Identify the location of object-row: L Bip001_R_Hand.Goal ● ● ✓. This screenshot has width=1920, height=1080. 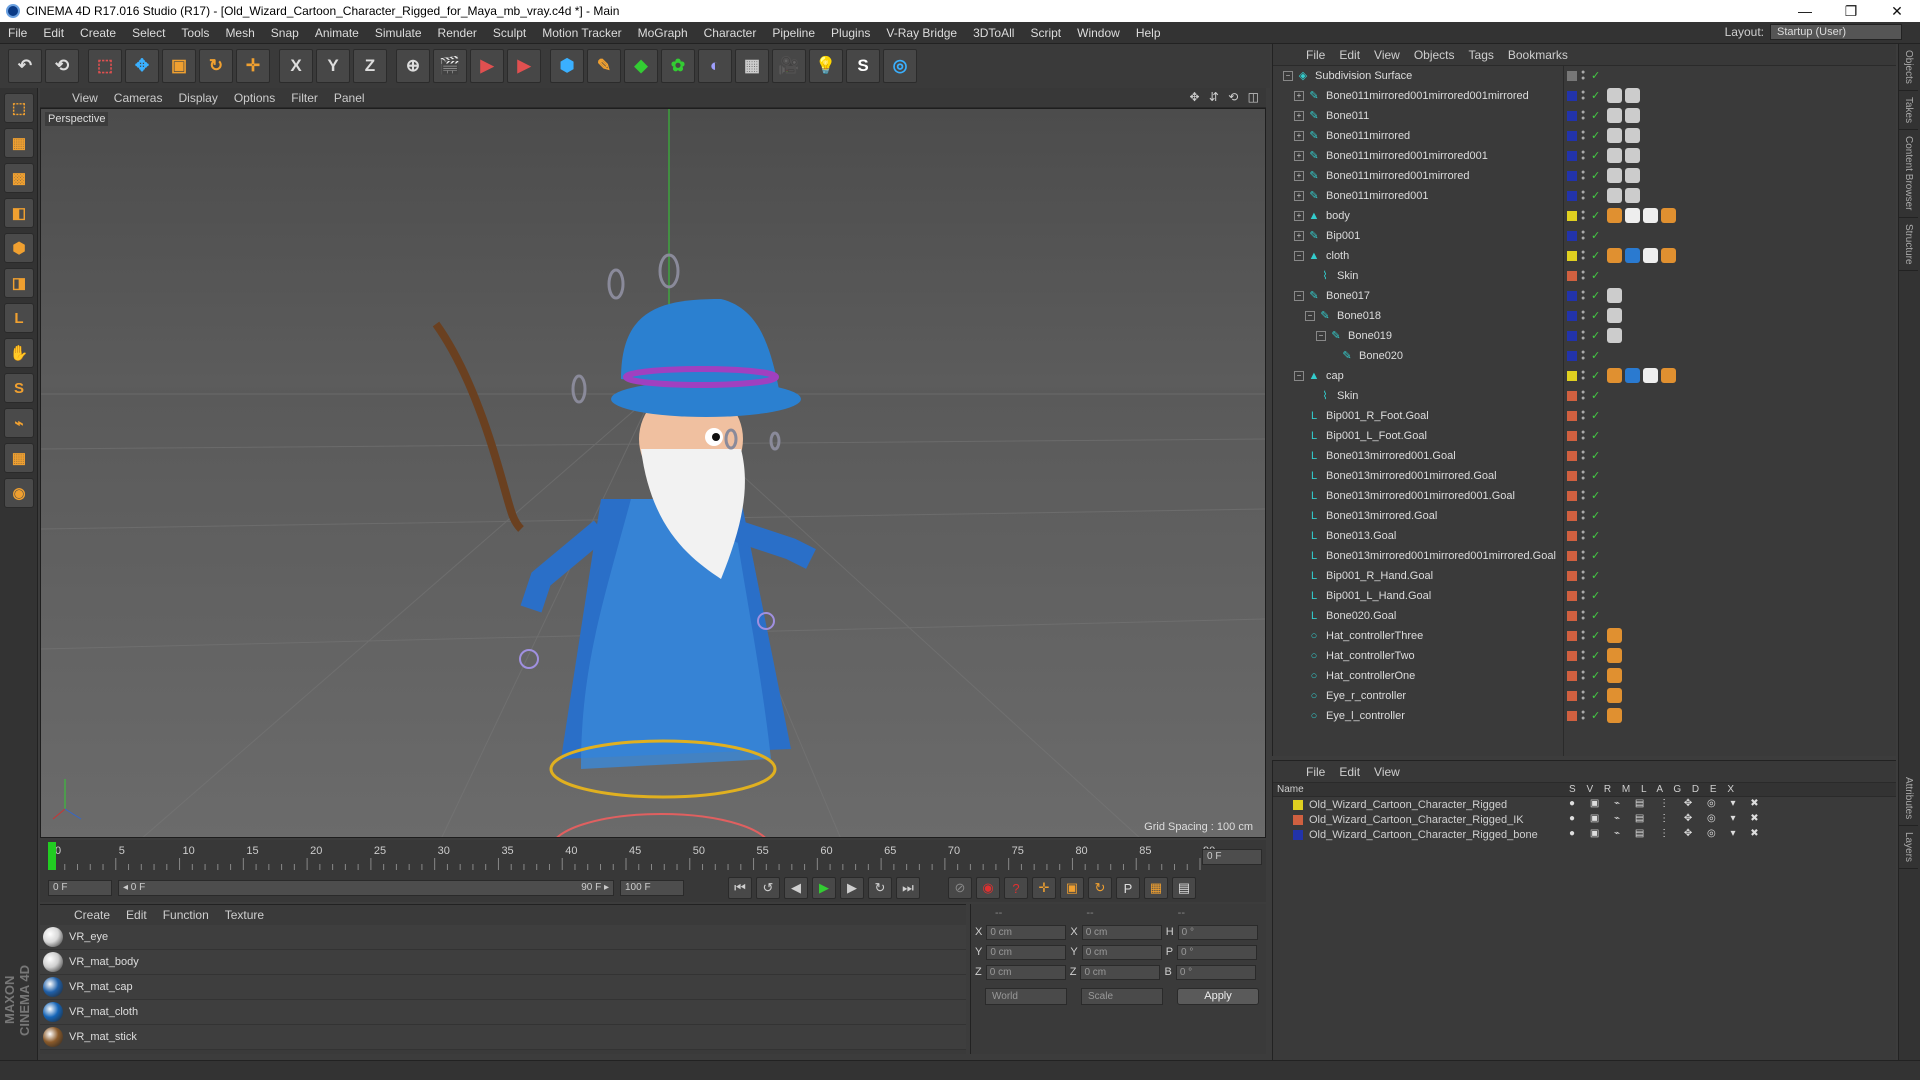
(1584, 576).